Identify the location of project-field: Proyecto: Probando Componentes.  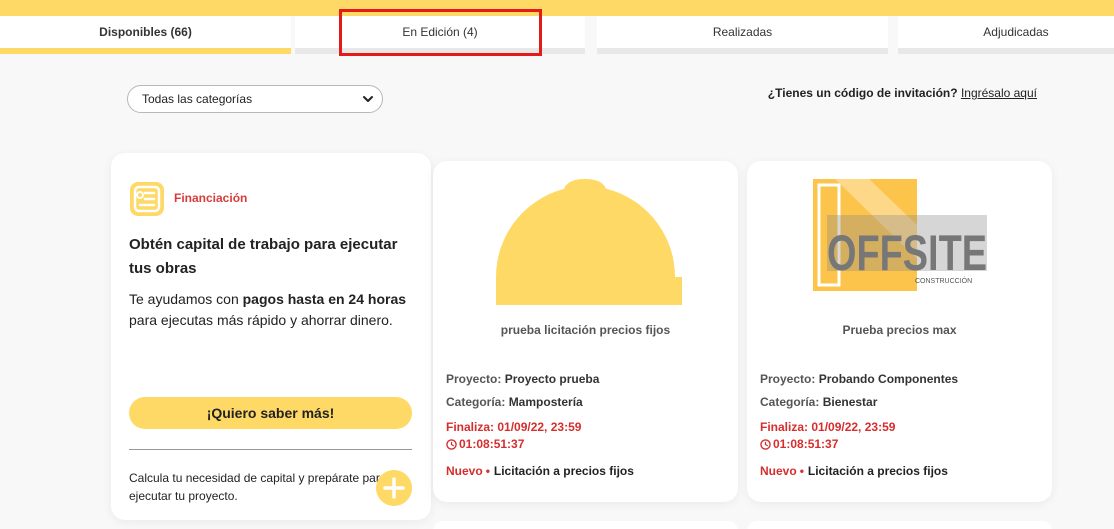
(859, 379).